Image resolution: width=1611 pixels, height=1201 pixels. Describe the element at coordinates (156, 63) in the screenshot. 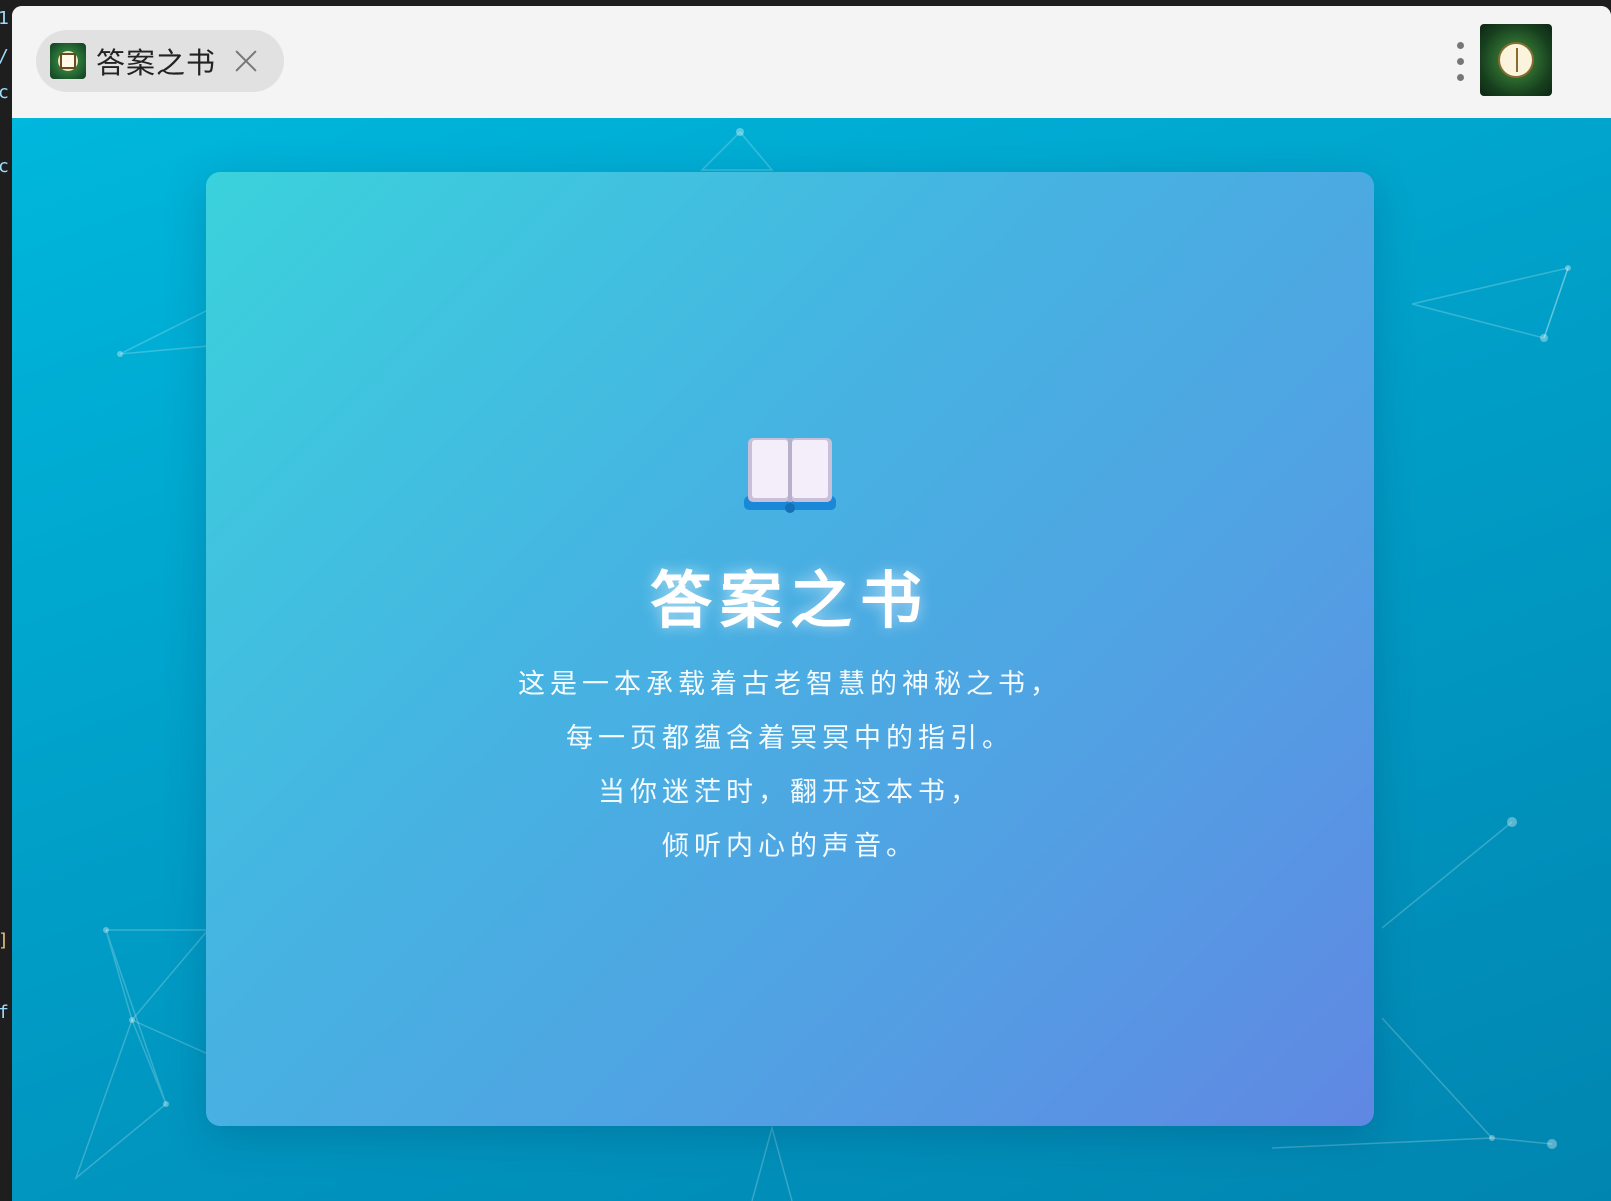

I see `tab-title: 答案之书` at that location.